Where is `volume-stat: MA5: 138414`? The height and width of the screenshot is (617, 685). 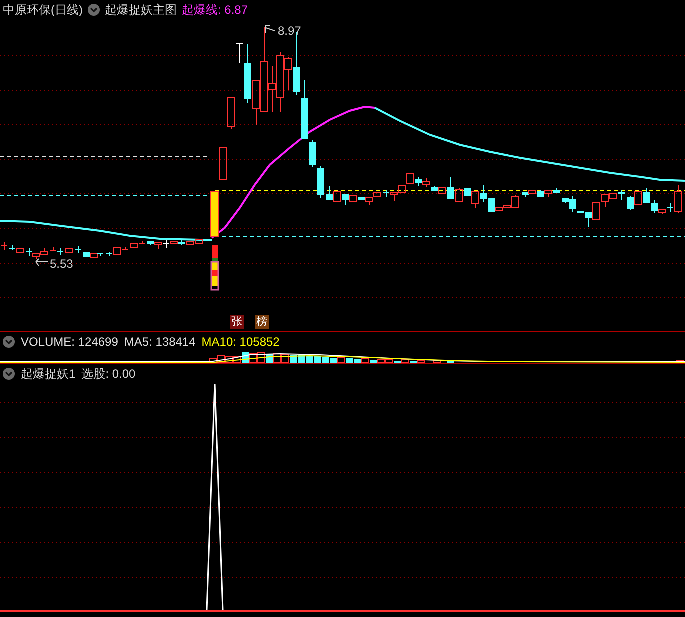 volume-stat: MA5: 138414 is located at coordinates (160, 342).